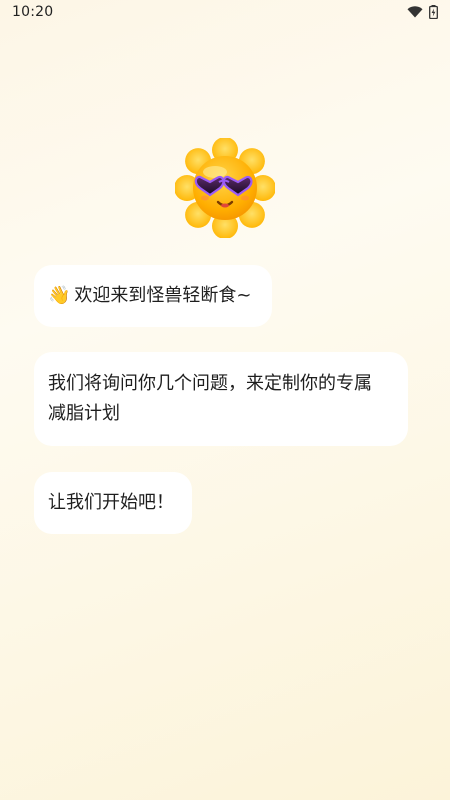 The width and height of the screenshot is (450, 800). What do you see at coordinates (433, 12) in the screenshot?
I see `battery-charging-icon` at bounding box center [433, 12].